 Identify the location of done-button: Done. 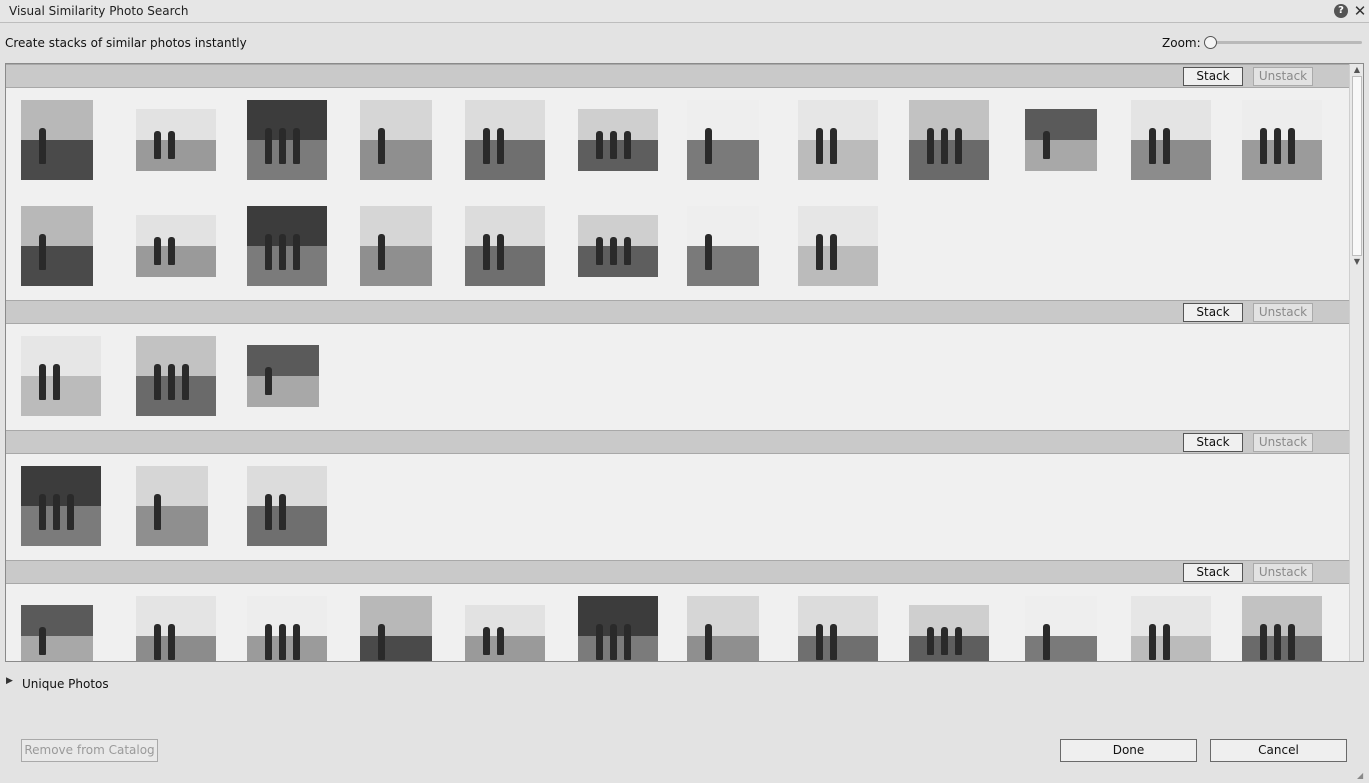
(1128, 750).